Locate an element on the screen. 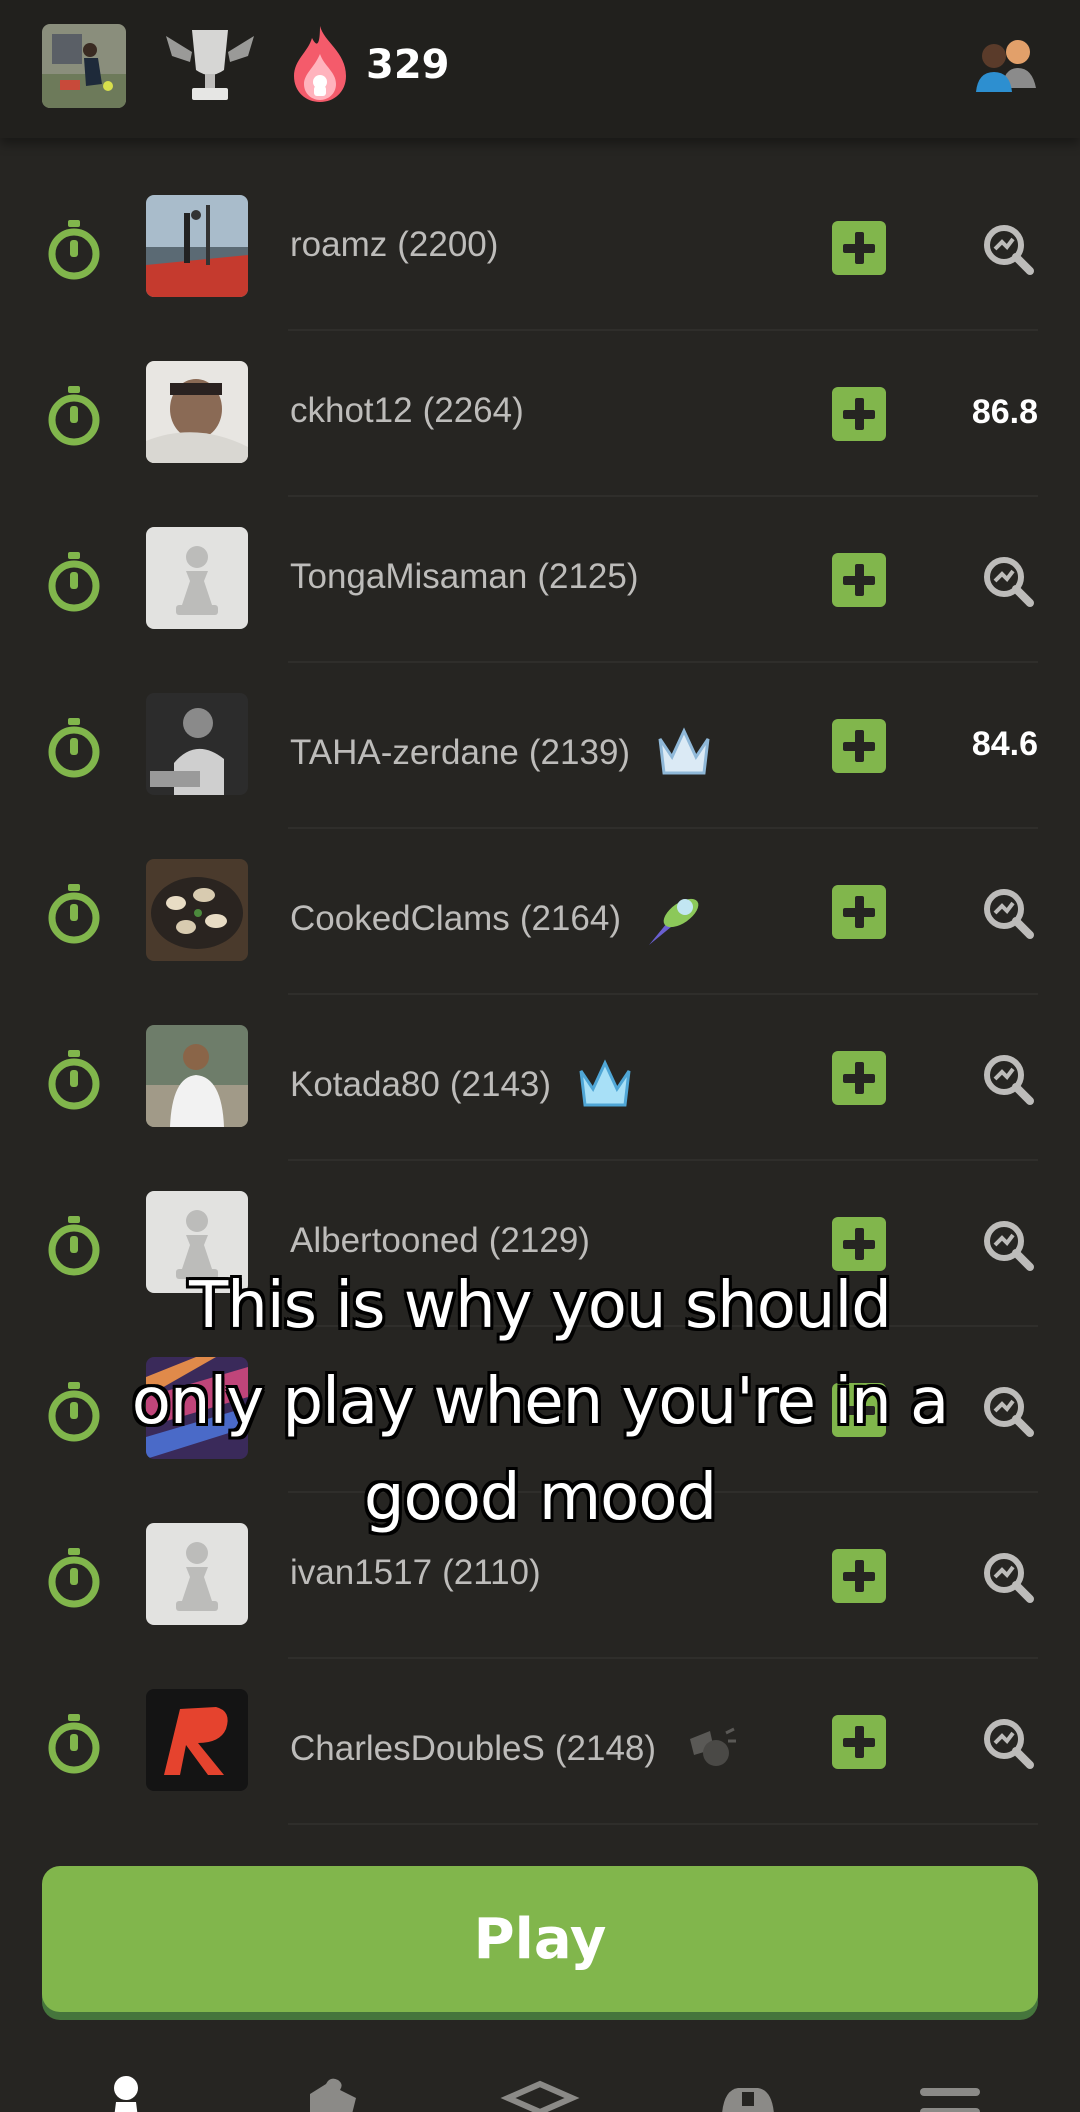 The height and width of the screenshot is (2112, 1080). caption-line: only play when you're in a is located at coordinates (540, 1402).